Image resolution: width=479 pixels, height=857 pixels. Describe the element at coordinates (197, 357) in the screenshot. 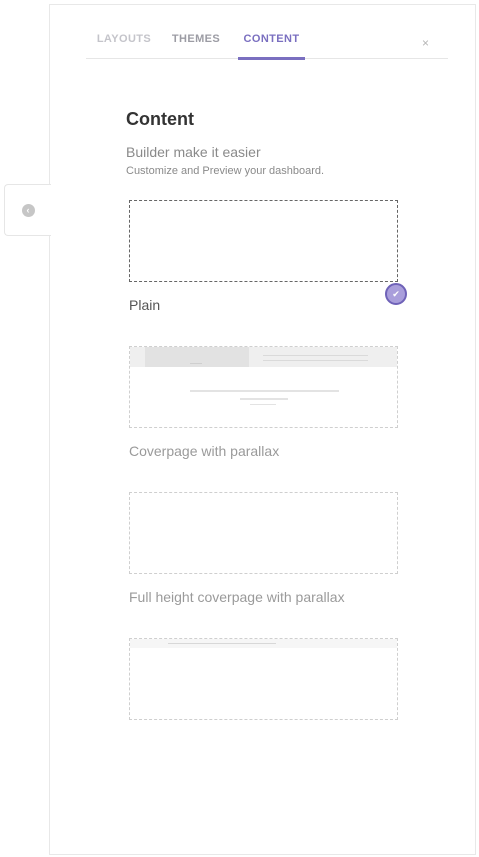

I see `thumb-header-block` at that location.